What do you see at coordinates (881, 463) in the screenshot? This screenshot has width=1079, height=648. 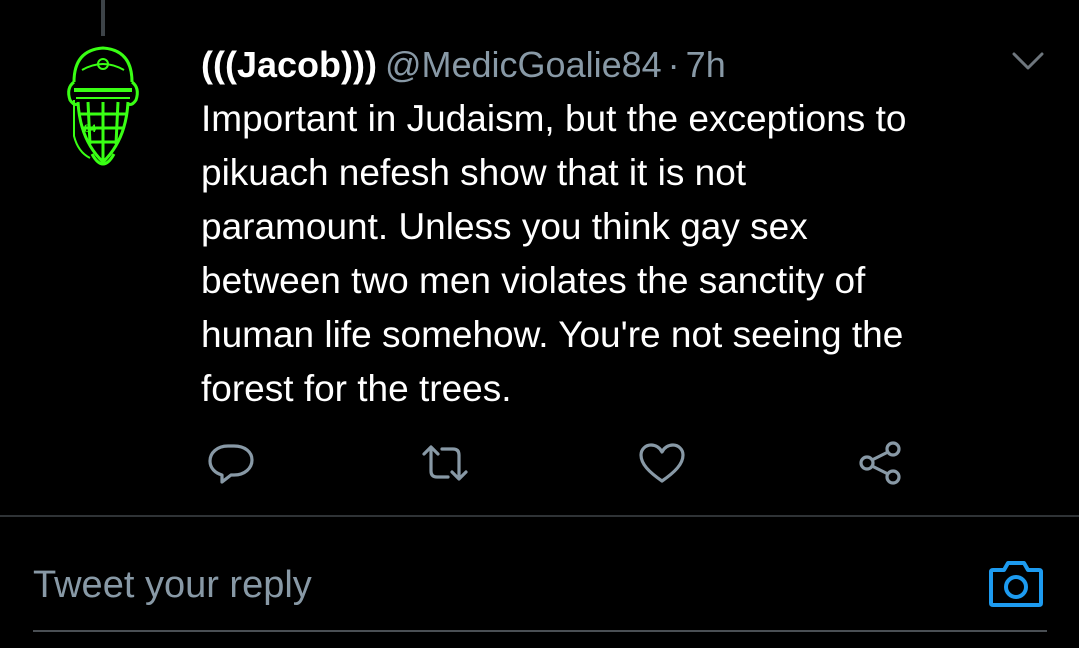 I see `share-icon` at bounding box center [881, 463].